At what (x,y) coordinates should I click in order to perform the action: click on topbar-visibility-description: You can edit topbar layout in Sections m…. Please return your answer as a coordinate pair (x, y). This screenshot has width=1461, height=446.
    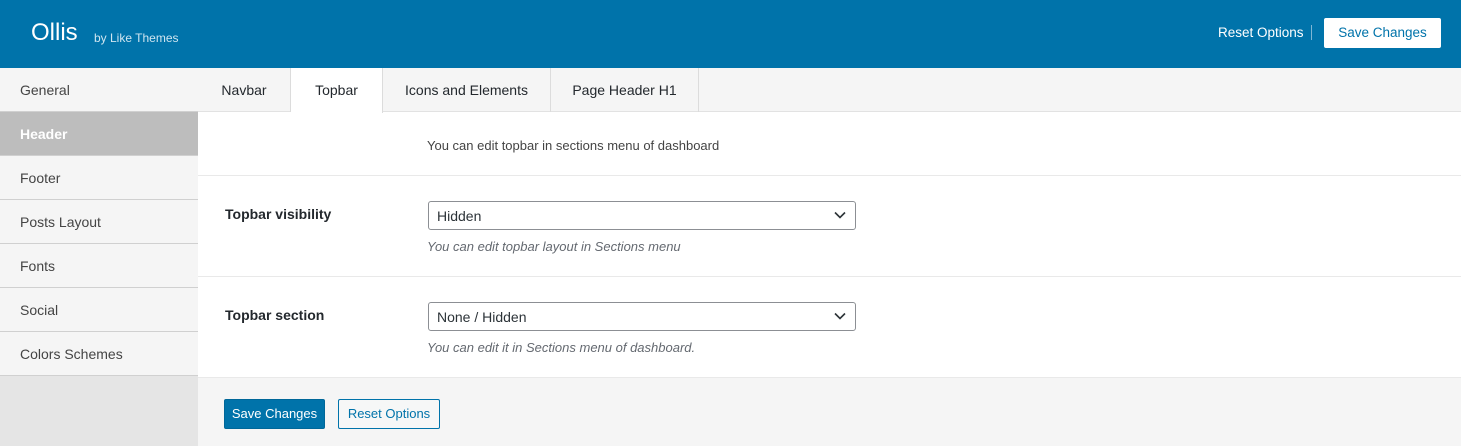
    Looking at the image, I should click on (554, 246).